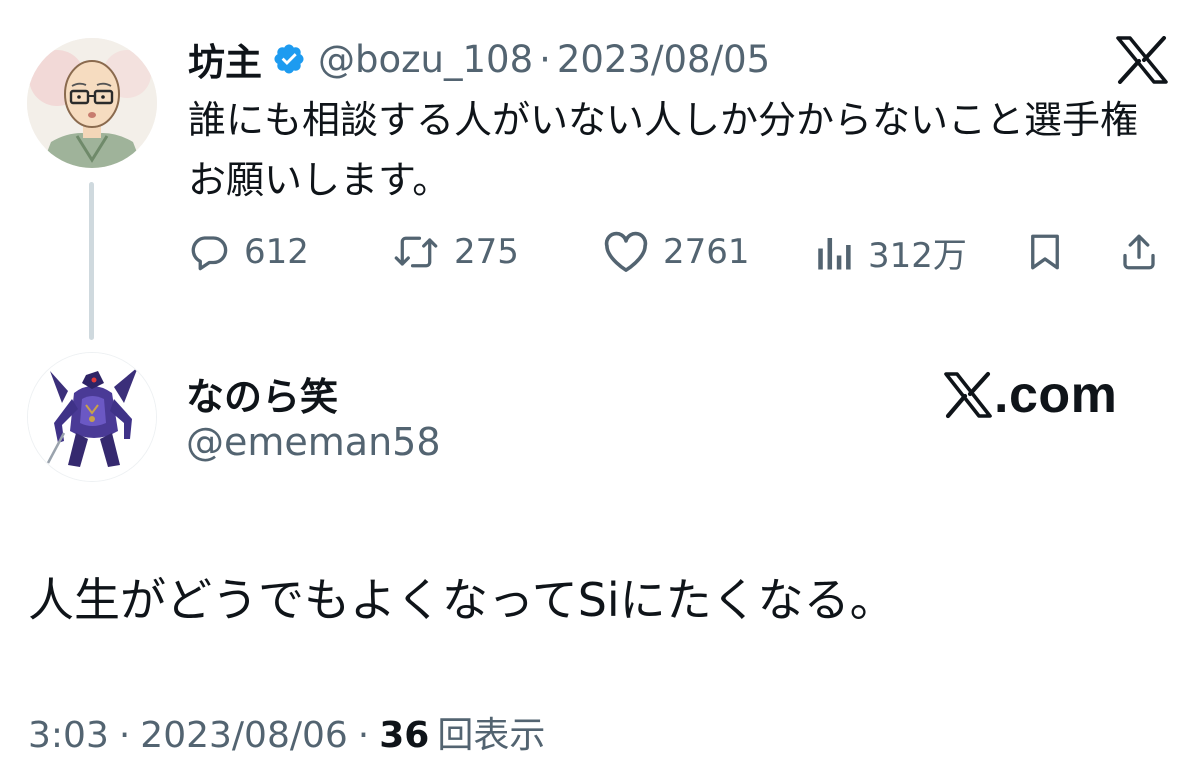 This screenshot has height=776, width=1200. What do you see at coordinates (1056, 395) in the screenshot?
I see `xcom-text: .com` at bounding box center [1056, 395].